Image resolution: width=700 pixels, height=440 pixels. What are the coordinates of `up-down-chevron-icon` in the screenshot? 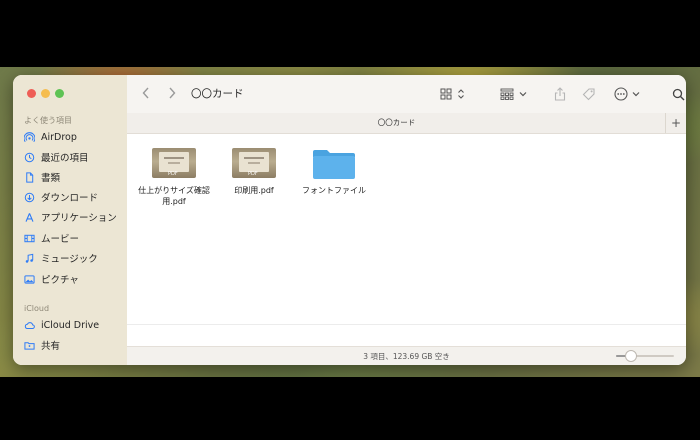 It's located at (461, 94).